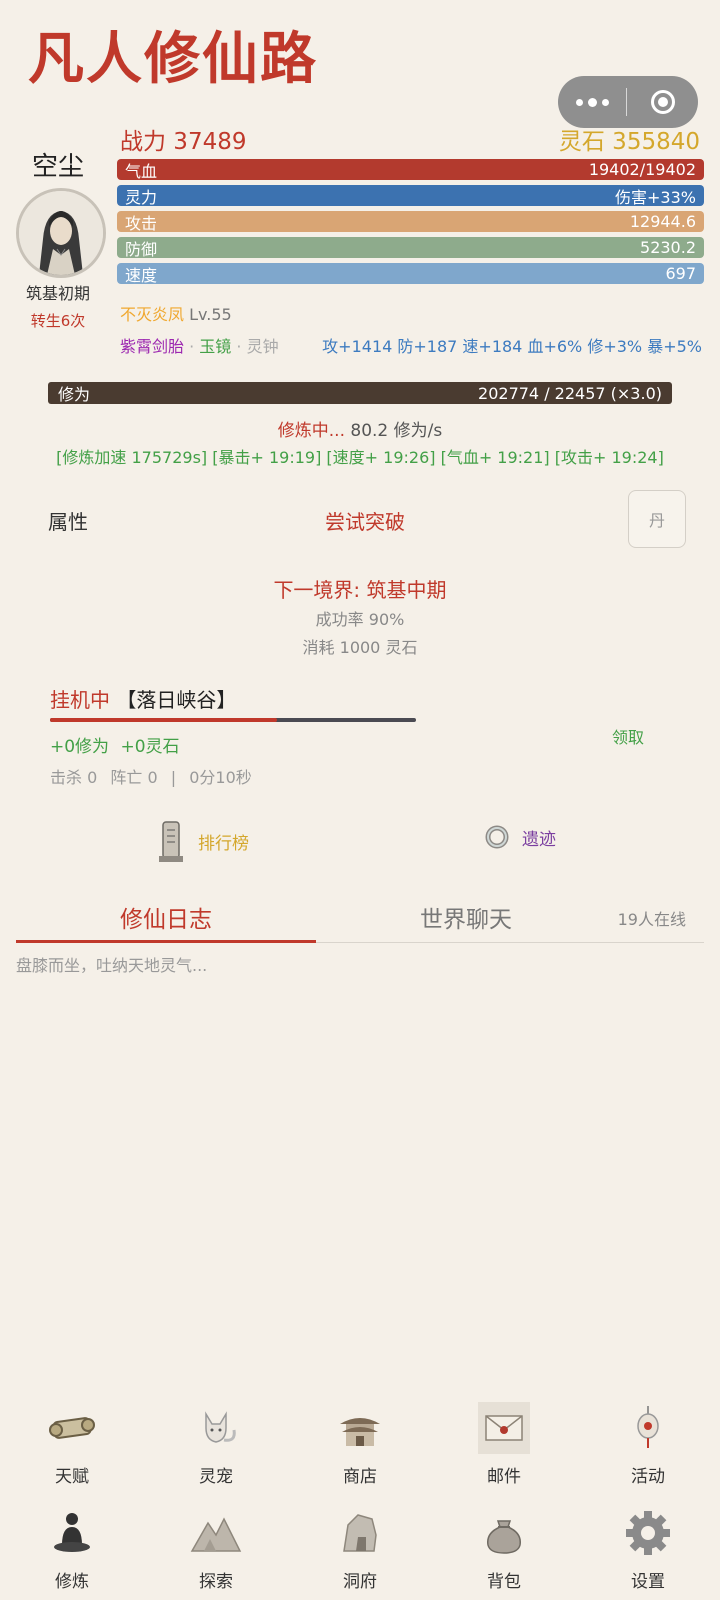  What do you see at coordinates (592, 102) in the screenshot?
I see `more-icon` at bounding box center [592, 102].